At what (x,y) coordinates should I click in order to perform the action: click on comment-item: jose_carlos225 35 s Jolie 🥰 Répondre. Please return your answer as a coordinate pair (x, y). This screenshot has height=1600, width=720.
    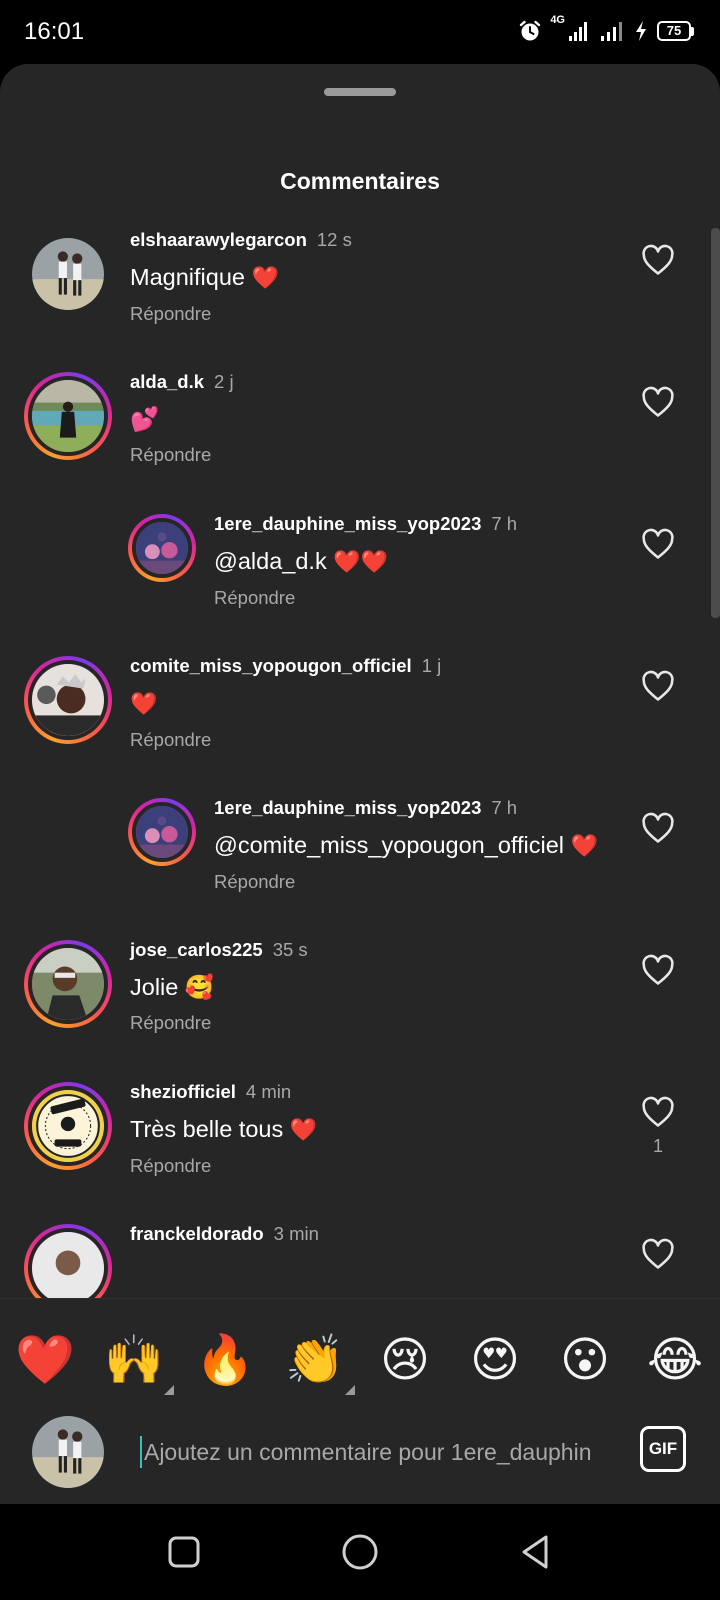
    Looking at the image, I should click on (360, 1003).